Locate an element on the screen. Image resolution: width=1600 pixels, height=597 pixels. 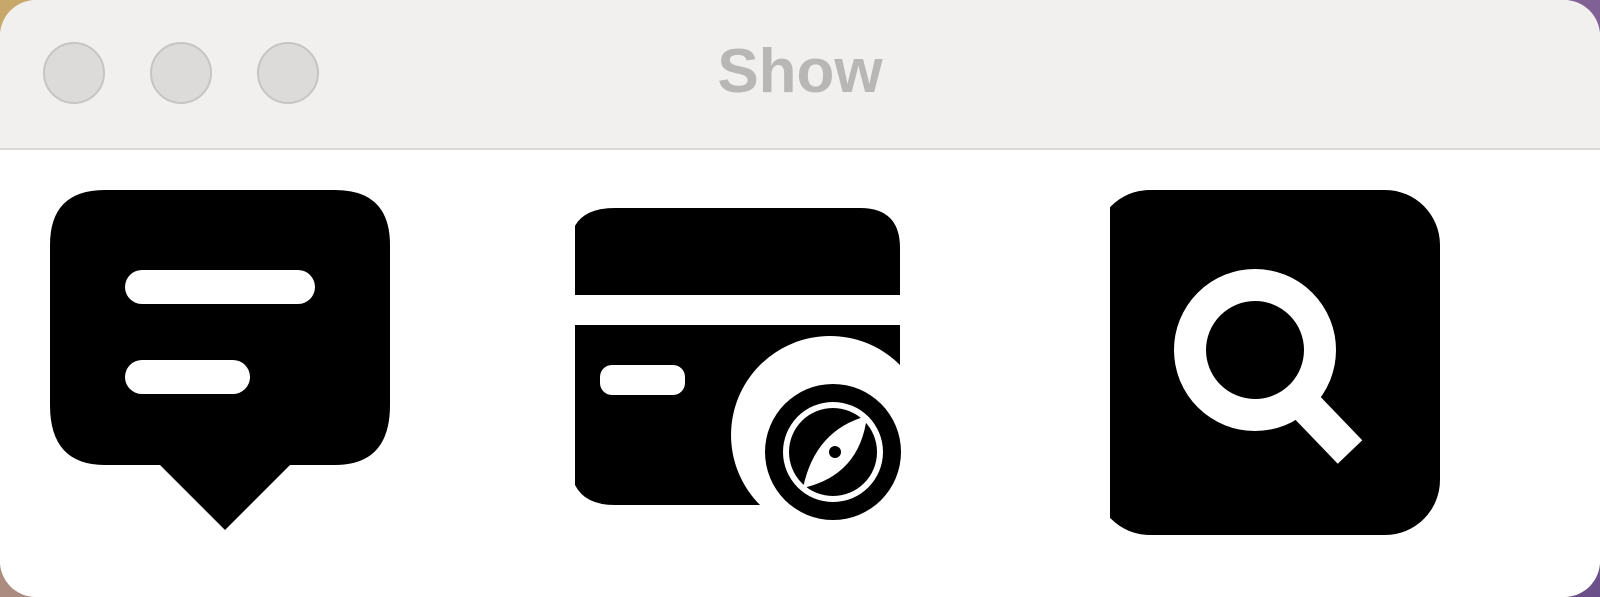
magnifying-glass-icon is located at coordinates (1275, 362).